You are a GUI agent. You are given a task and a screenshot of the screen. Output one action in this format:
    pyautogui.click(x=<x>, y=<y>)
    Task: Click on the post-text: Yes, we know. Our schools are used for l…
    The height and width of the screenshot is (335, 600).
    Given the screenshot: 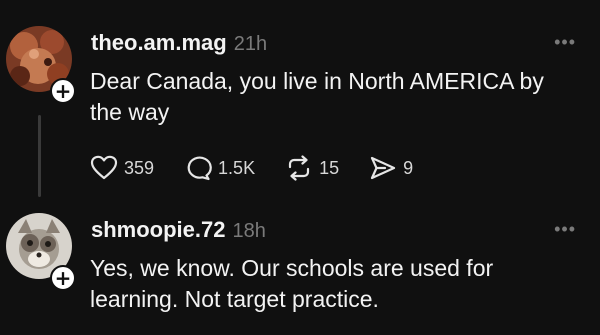 What is the action you would take?
    pyautogui.click(x=292, y=283)
    